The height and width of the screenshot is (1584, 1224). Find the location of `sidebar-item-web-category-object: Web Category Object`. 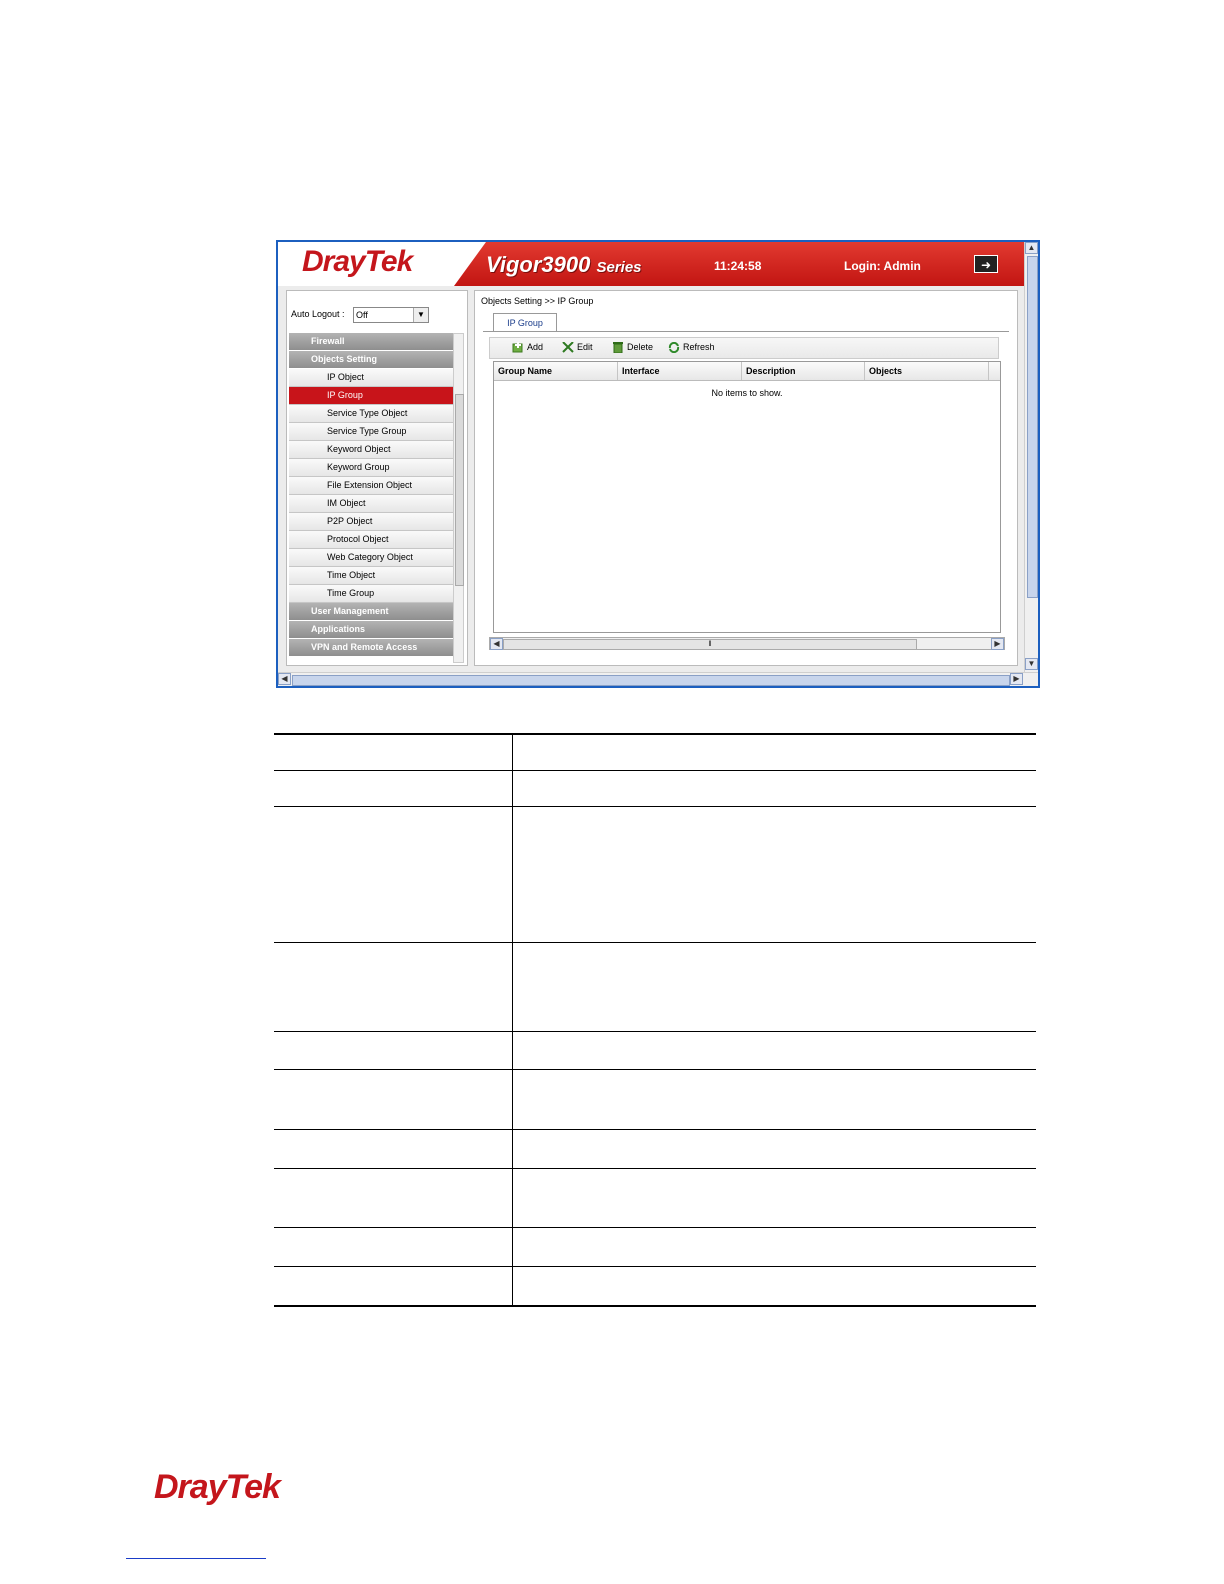

sidebar-item-web-category-object: Web Category Object is located at coordinates (371, 558).